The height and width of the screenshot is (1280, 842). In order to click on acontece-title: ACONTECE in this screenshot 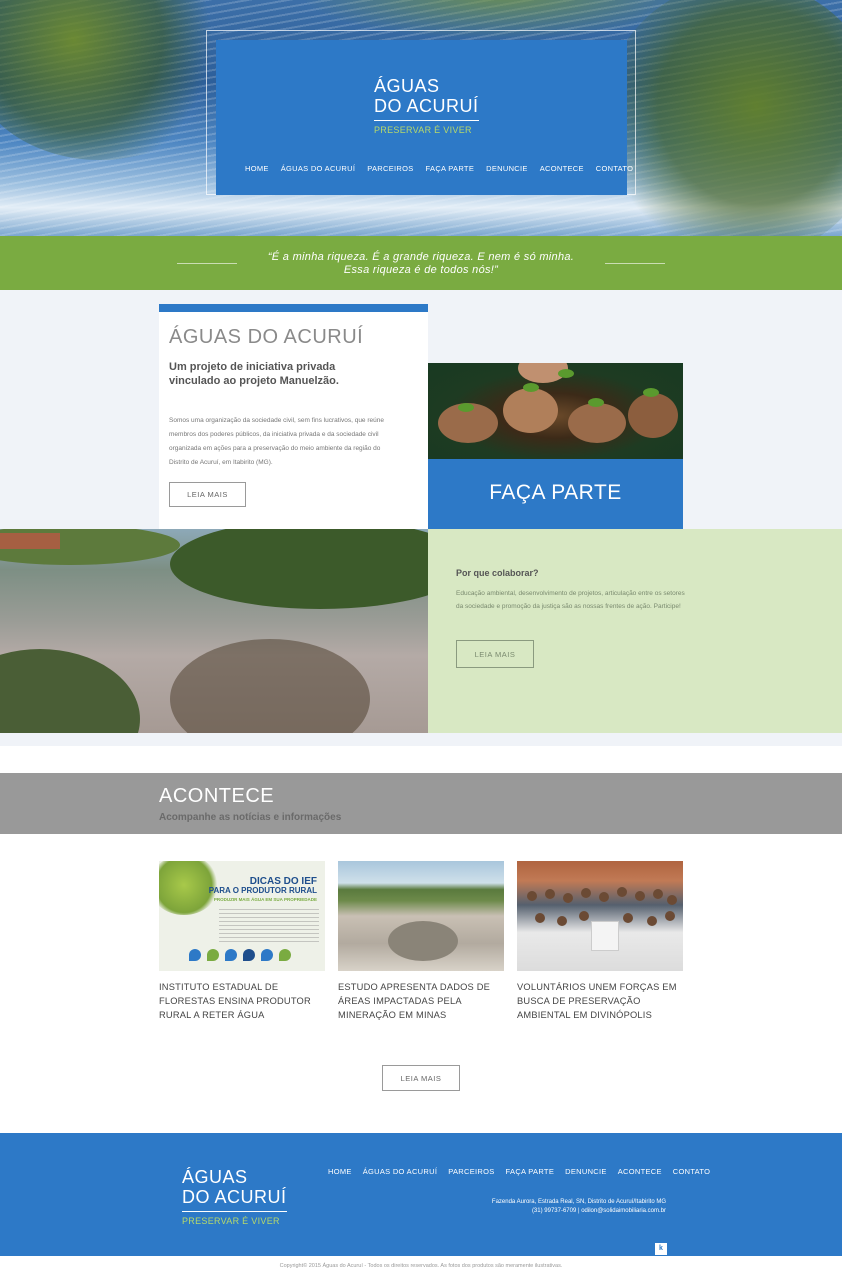, I will do `click(217, 796)`.